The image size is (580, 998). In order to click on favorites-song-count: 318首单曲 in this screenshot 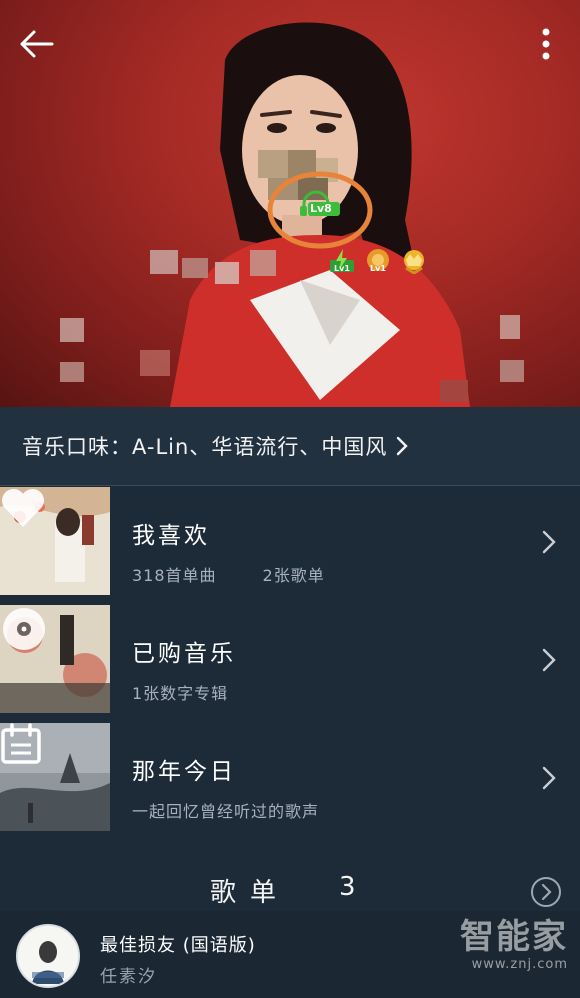, I will do `click(174, 575)`.